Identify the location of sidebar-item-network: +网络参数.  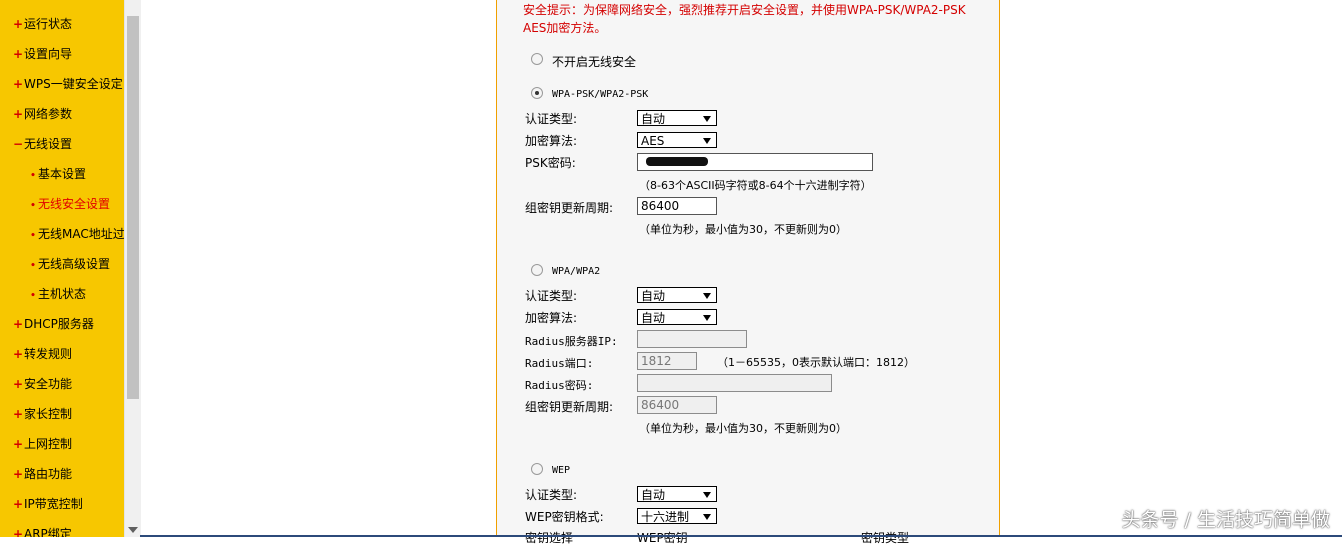
(42, 114).